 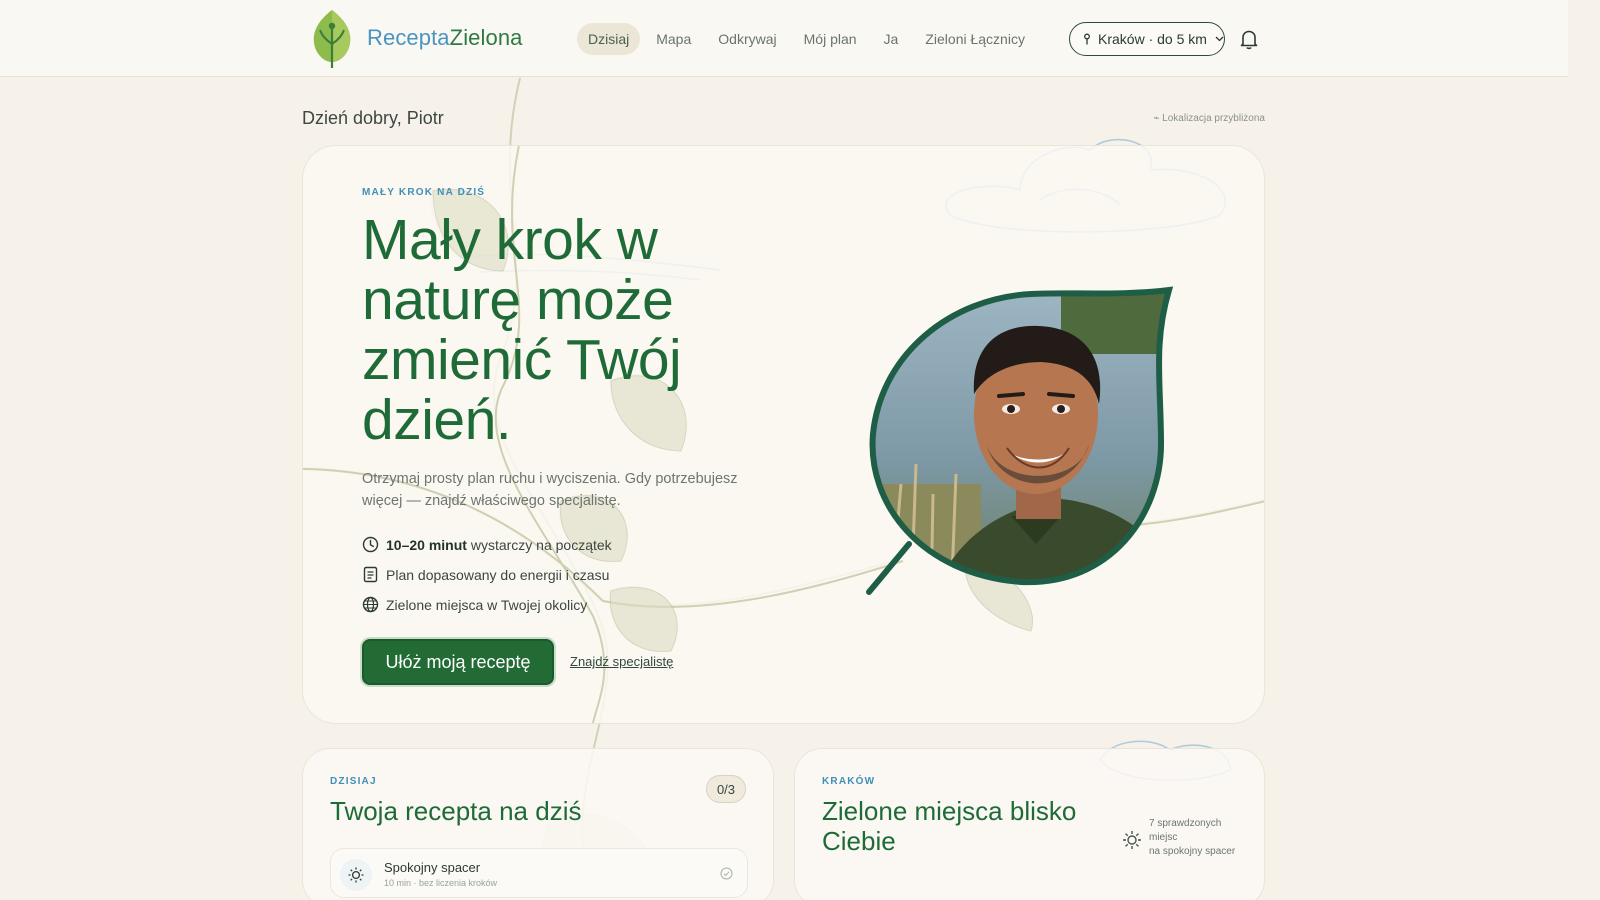 I want to click on find-specialist-link: Znajdź specjalistę, so click(x=621, y=661).